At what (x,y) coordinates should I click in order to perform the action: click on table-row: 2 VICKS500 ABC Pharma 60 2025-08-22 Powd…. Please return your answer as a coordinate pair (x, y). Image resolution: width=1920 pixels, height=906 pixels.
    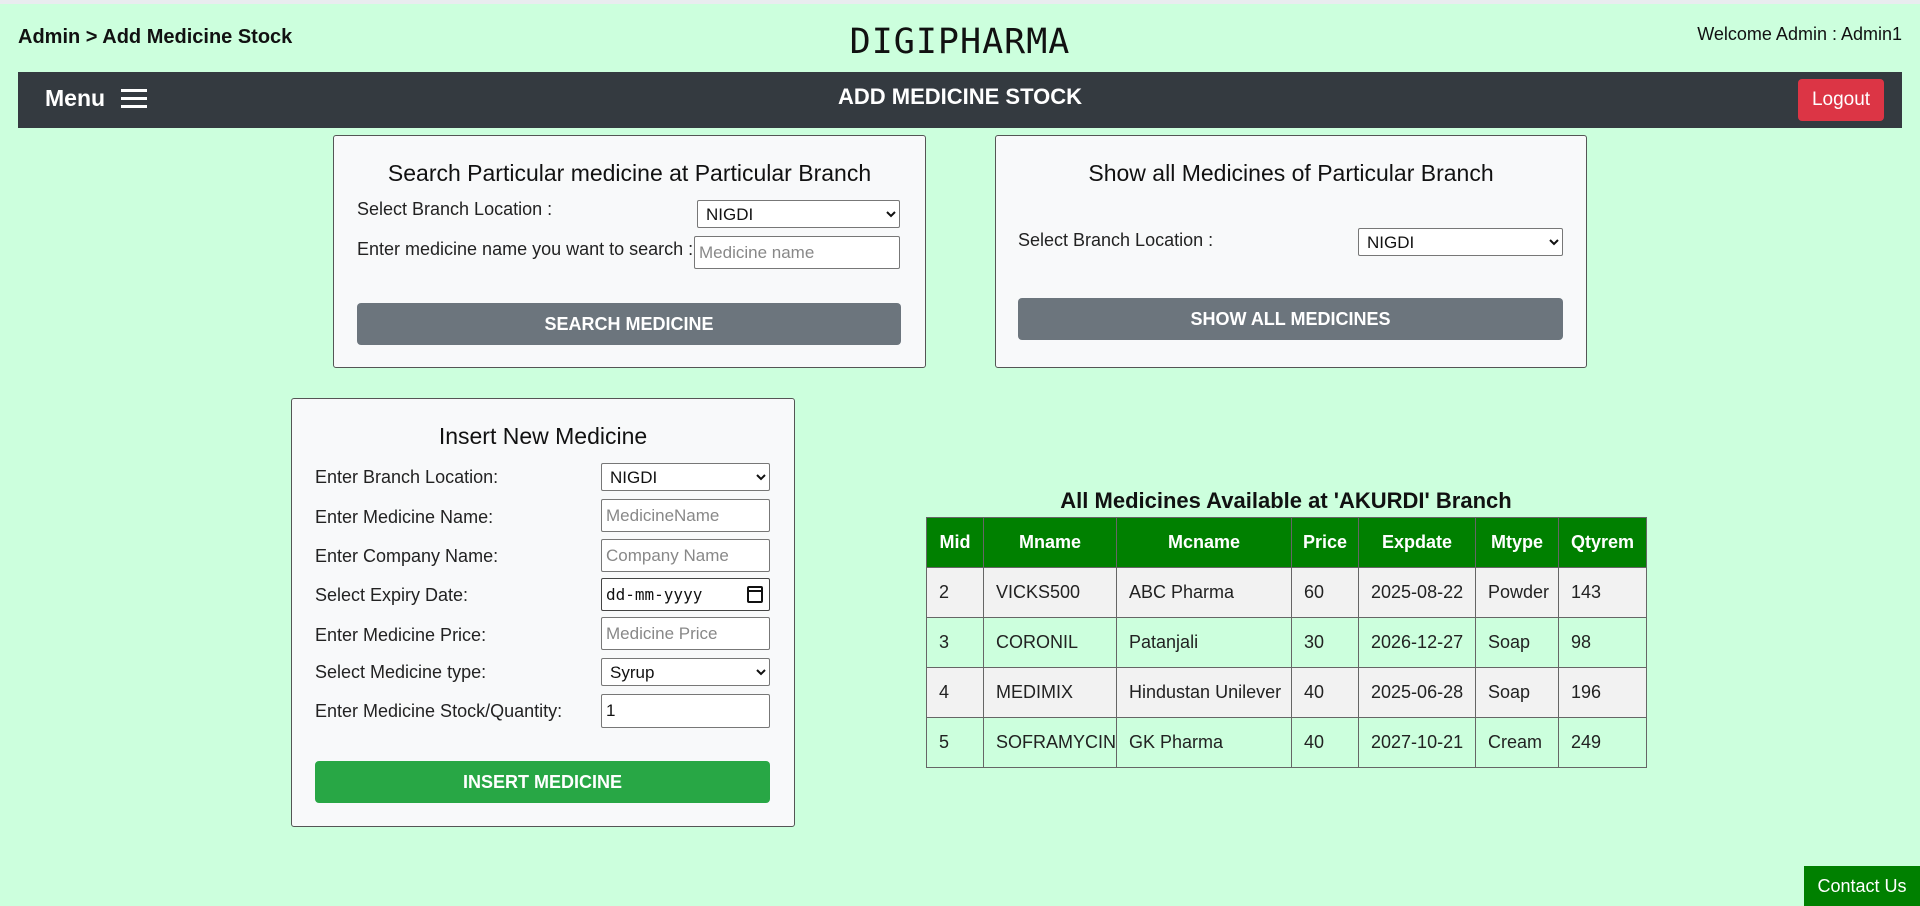
    Looking at the image, I should click on (1287, 592).